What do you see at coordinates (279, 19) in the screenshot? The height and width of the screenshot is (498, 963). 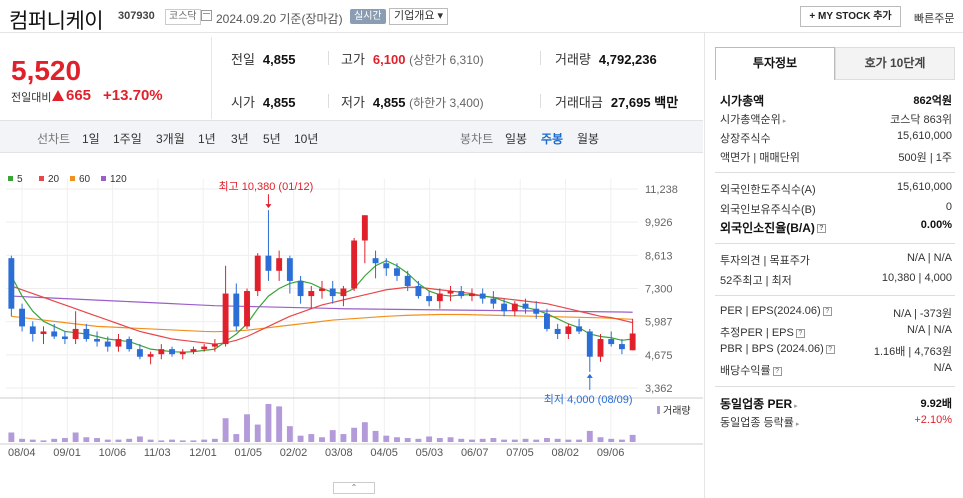 I see `base-time: 2024.09.20 기준(장마감)` at bounding box center [279, 19].